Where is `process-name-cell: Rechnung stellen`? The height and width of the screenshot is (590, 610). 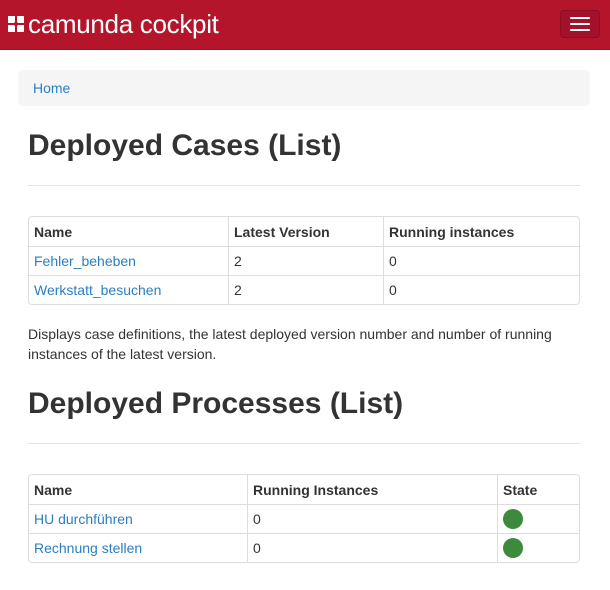 process-name-cell: Rechnung stellen is located at coordinates (138, 547).